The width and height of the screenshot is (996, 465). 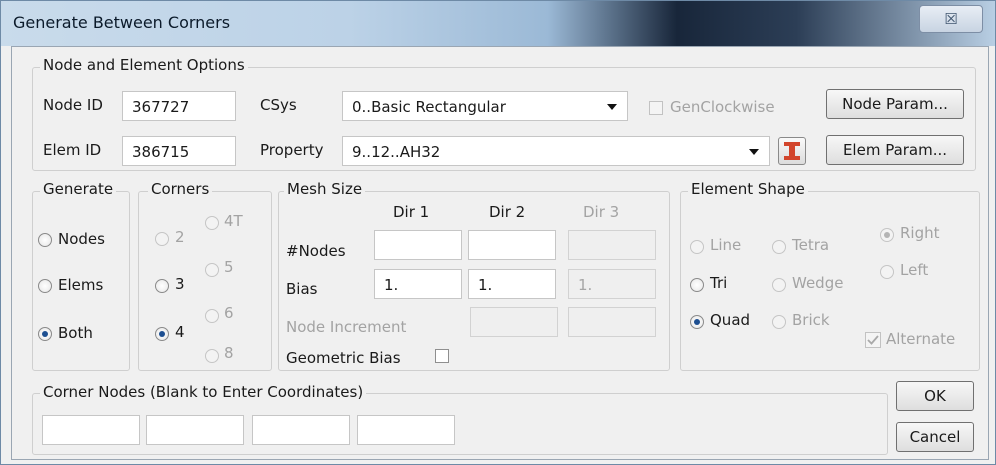 What do you see at coordinates (233, 221) in the screenshot?
I see `corners-4t-label: 4T` at bounding box center [233, 221].